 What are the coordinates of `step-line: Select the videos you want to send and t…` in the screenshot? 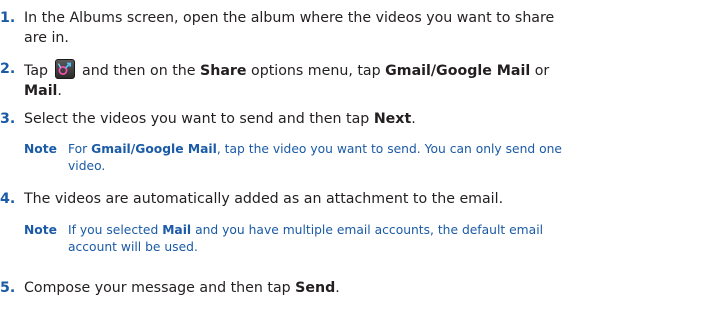 It's located at (220, 119).